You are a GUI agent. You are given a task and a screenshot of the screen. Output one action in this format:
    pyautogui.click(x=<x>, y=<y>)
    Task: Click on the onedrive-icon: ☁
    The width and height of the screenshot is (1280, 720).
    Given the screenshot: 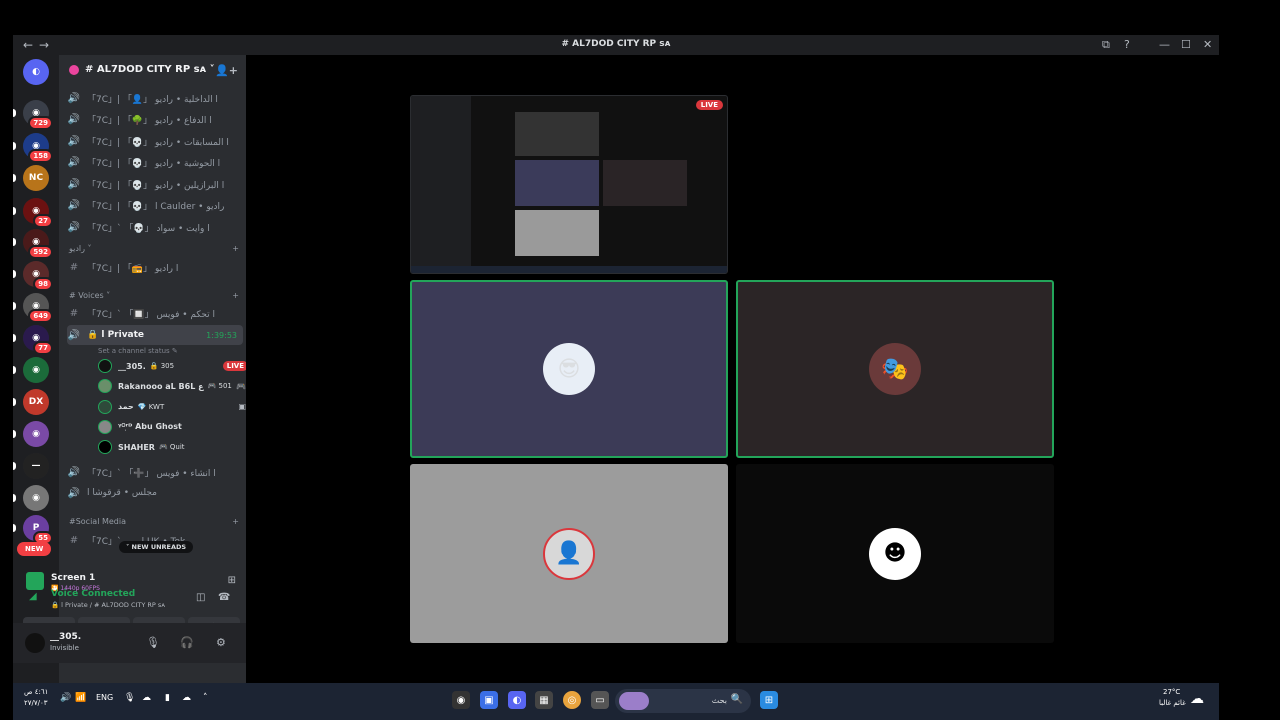 What is the action you would take?
    pyautogui.click(x=186, y=698)
    